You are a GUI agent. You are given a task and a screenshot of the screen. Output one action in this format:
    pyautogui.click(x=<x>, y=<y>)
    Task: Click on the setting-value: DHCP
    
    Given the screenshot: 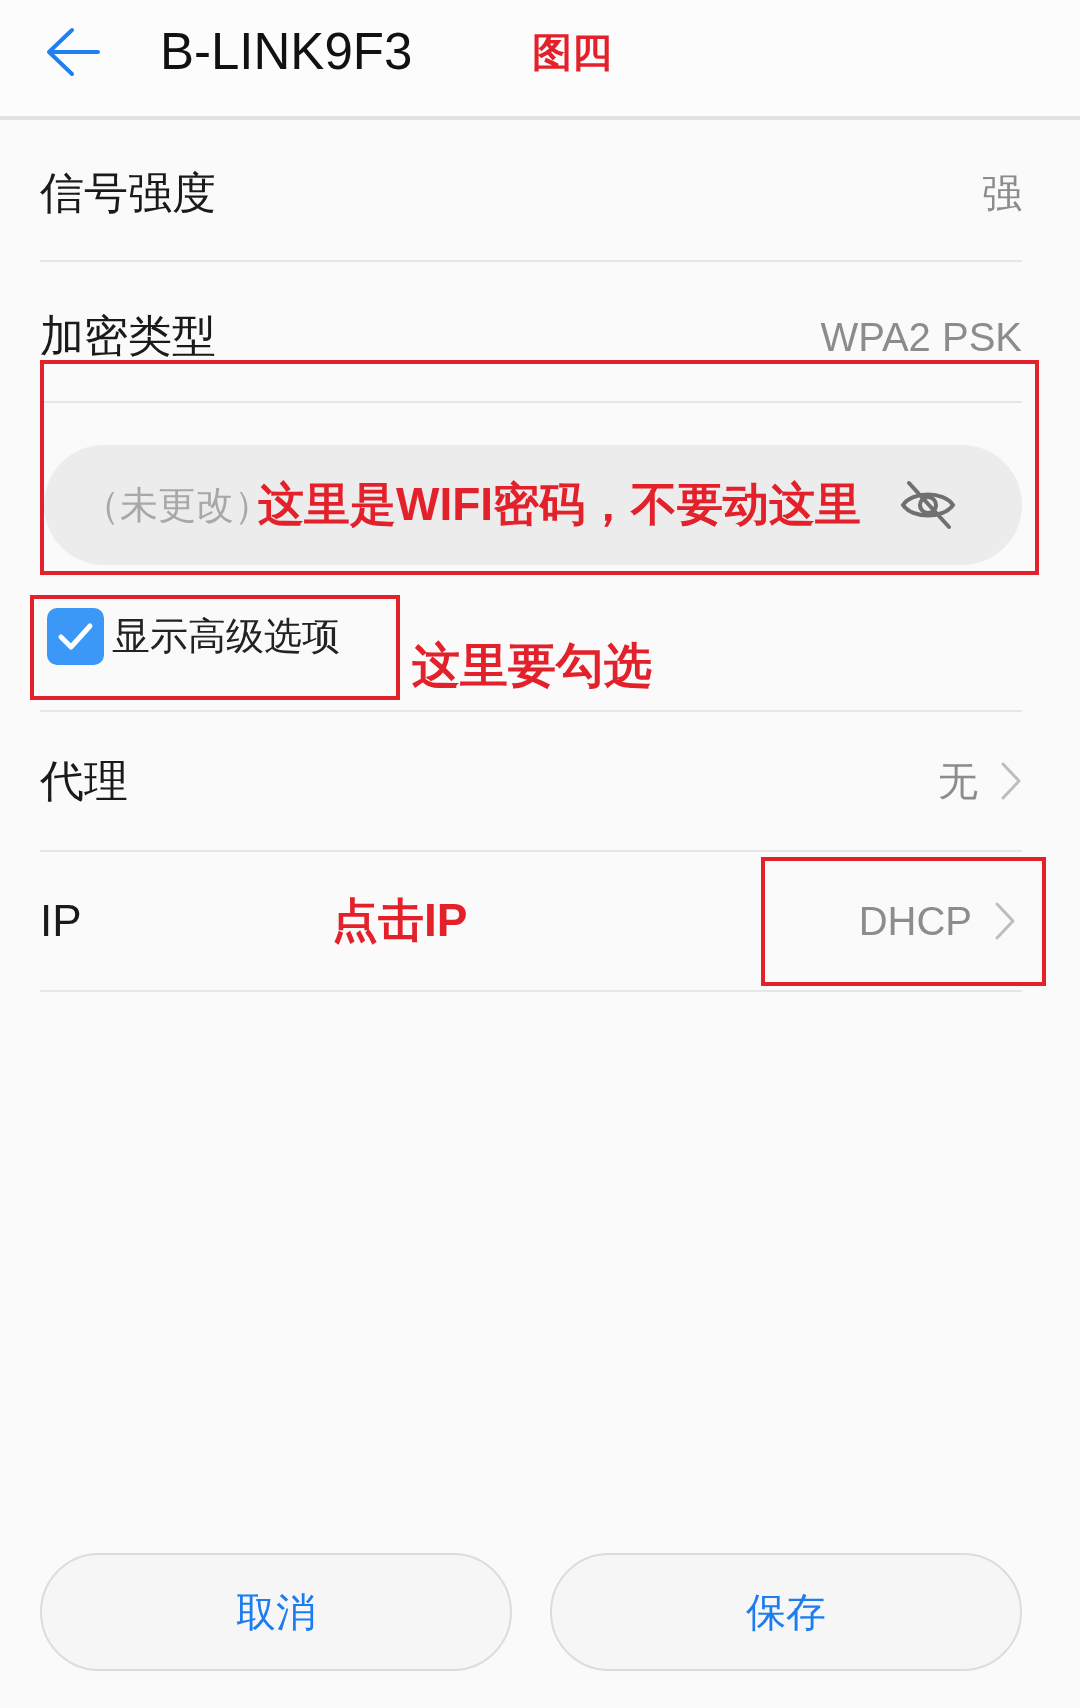 What is the action you would take?
    pyautogui.click(x=915, y=921)
    